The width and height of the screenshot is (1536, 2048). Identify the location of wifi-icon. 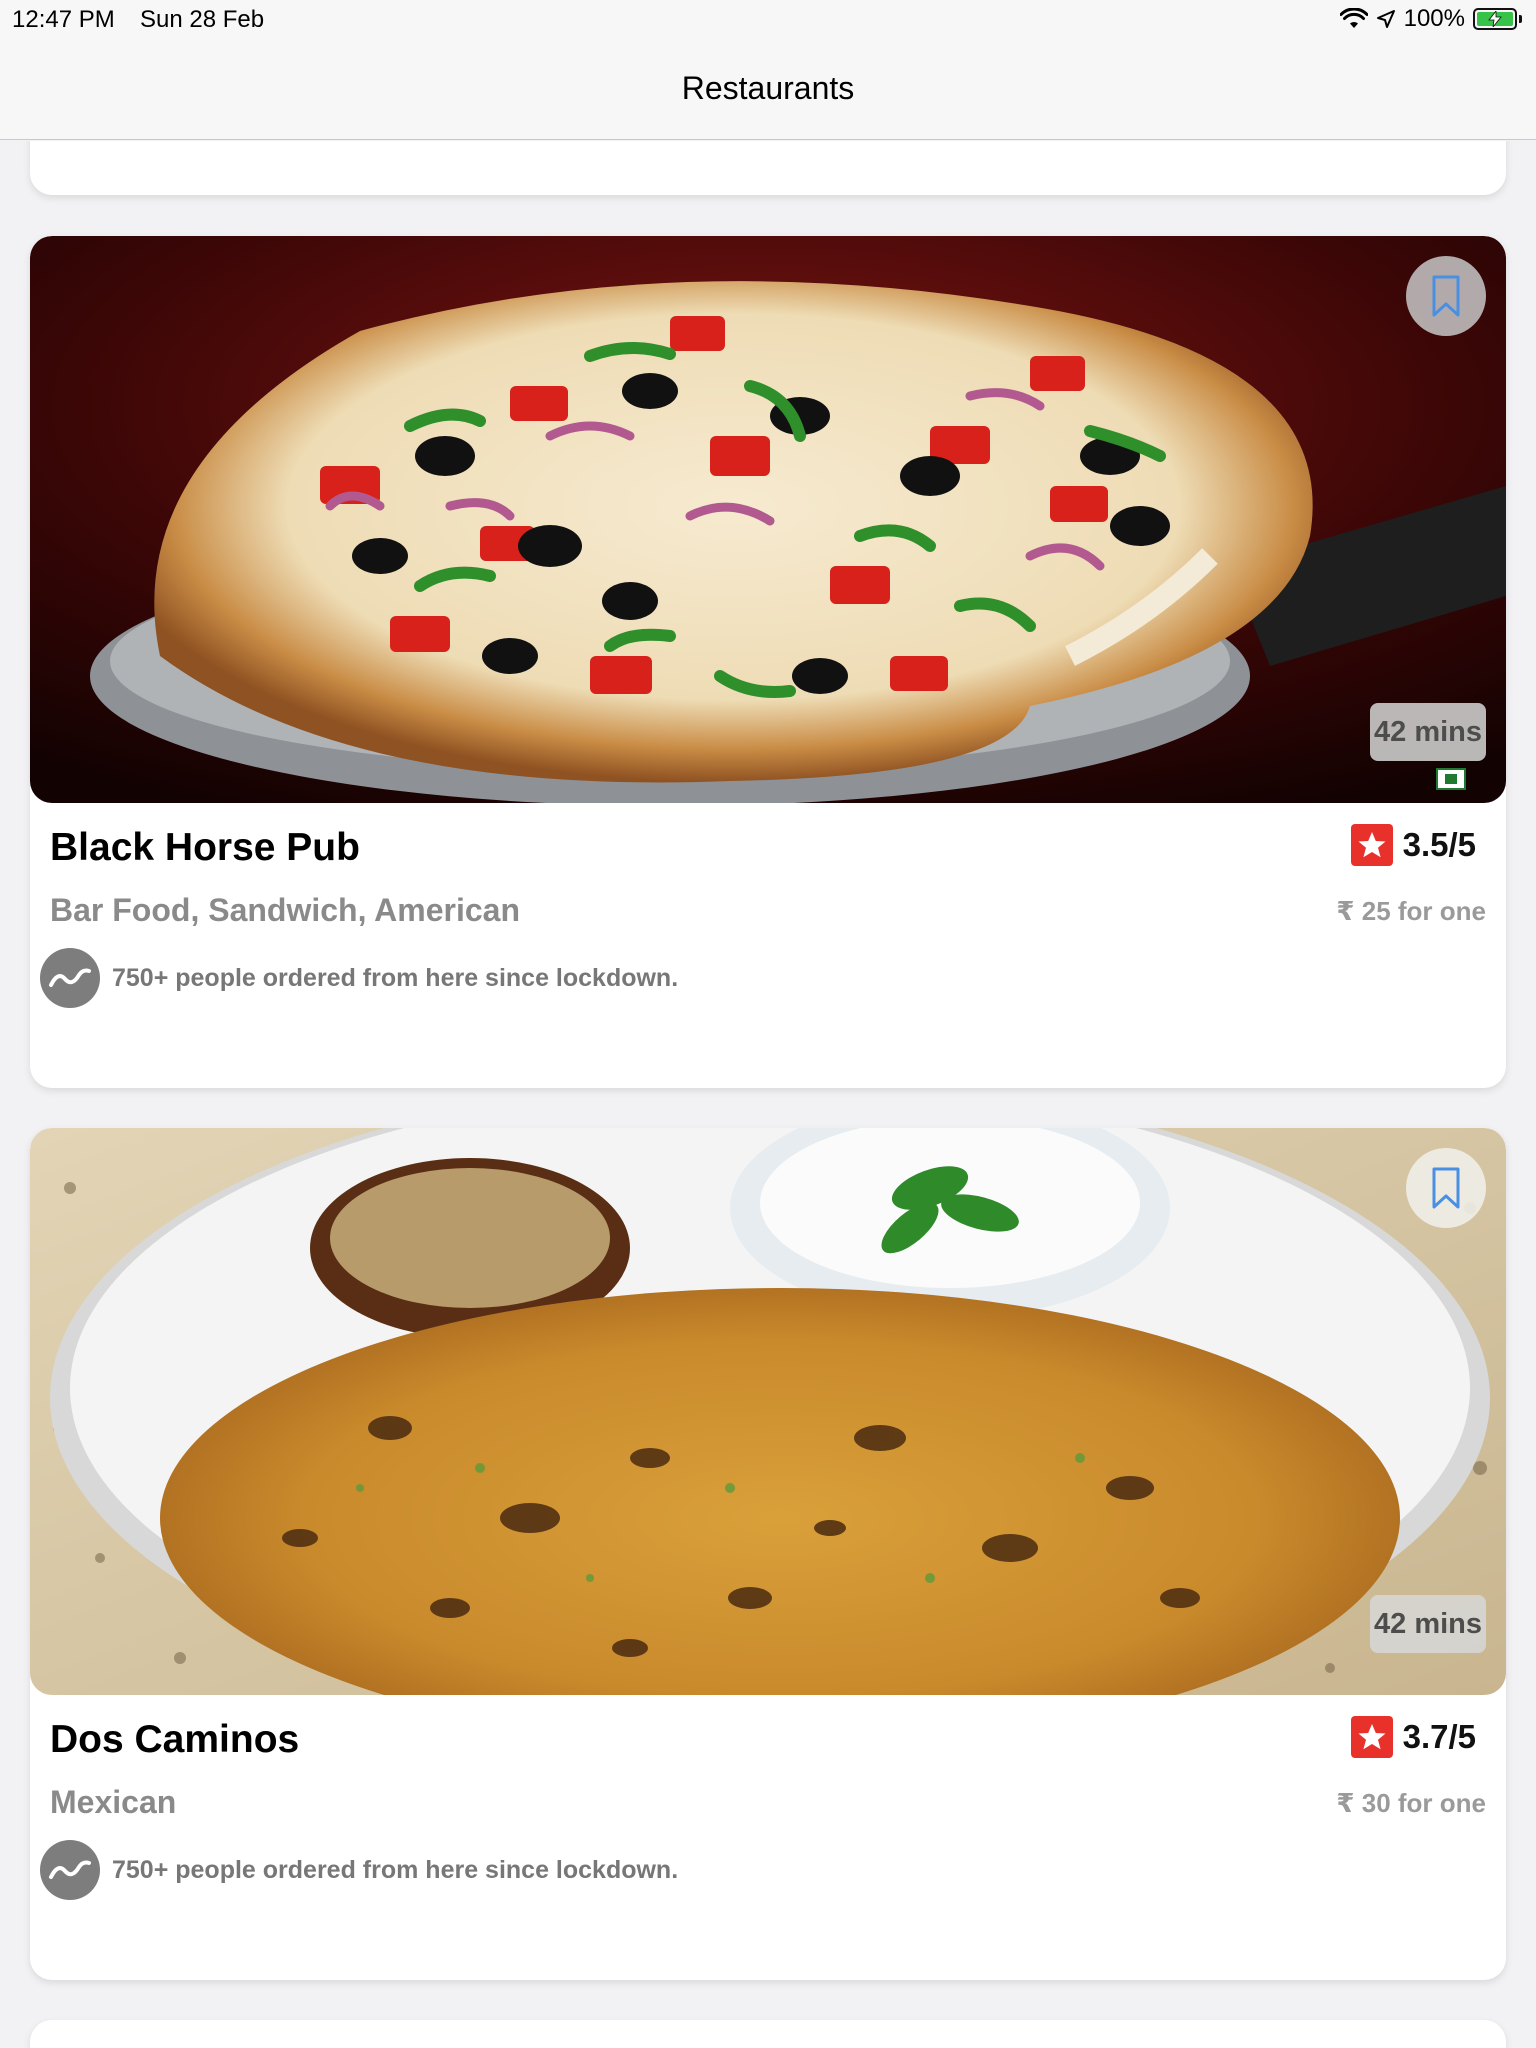
(1353, 19).